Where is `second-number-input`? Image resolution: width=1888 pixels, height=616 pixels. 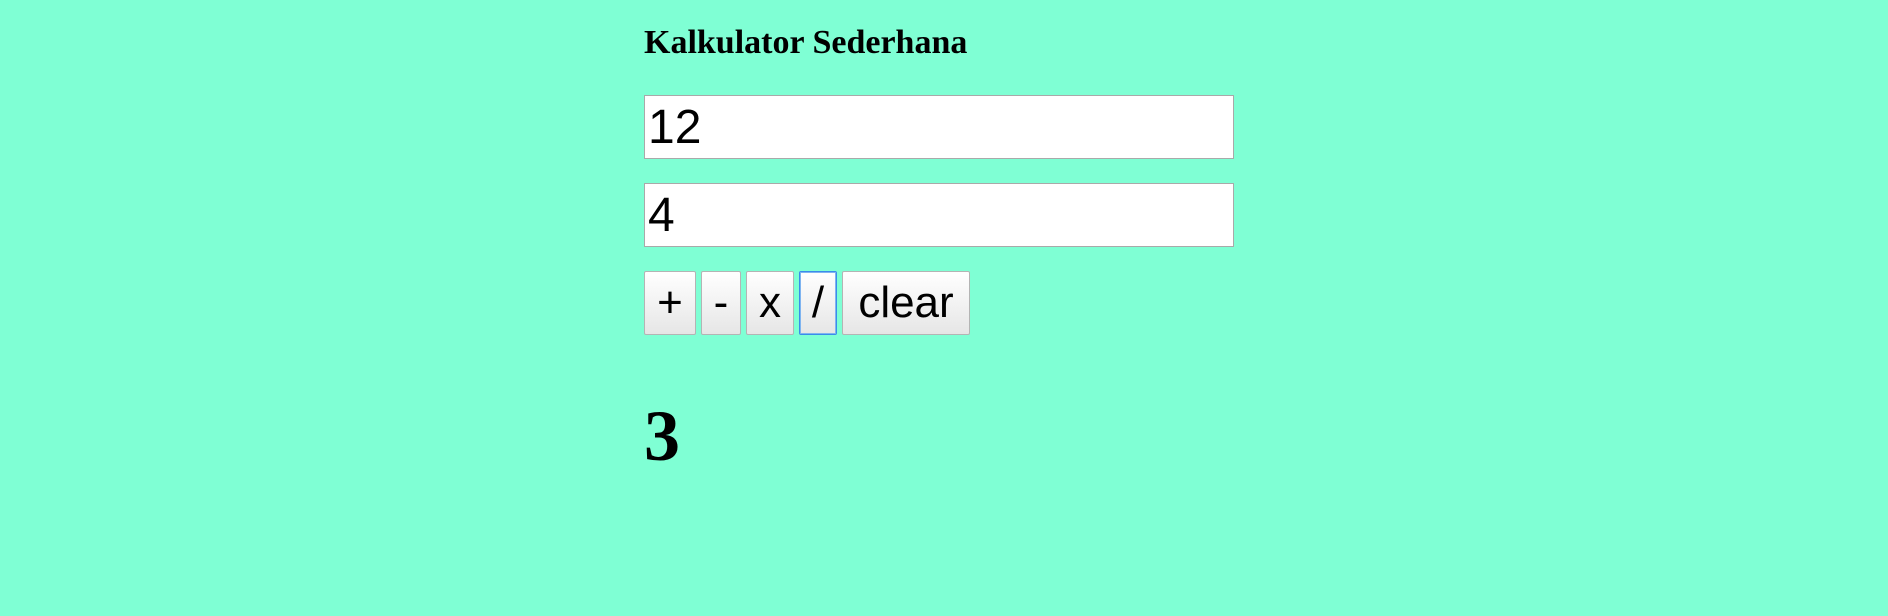
second-number-input is located at coordinates (939, 215).